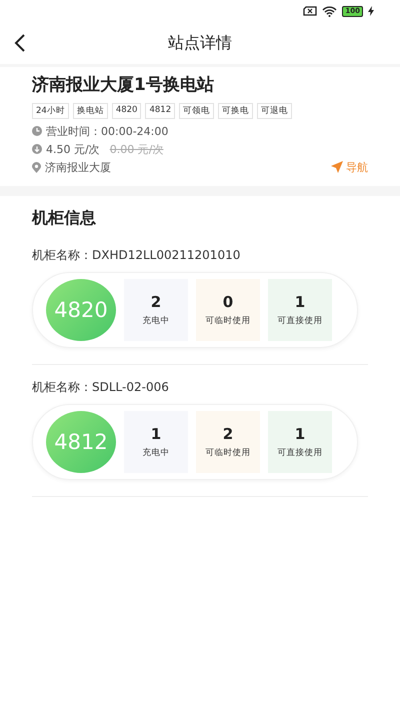 This screenshot has height=711, width=400. What do you see at coordinates (123, 85) in the screenshot?
I see `station-name: 济南报业大厦1号换电站` at bounding box center [123, 85].